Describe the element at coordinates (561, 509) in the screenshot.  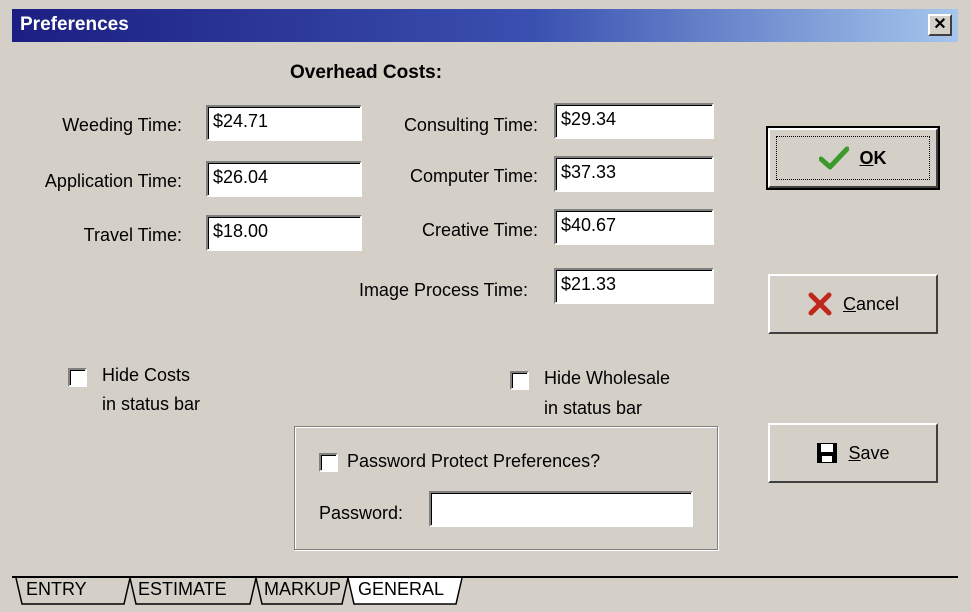
I see `password-field` at that location.